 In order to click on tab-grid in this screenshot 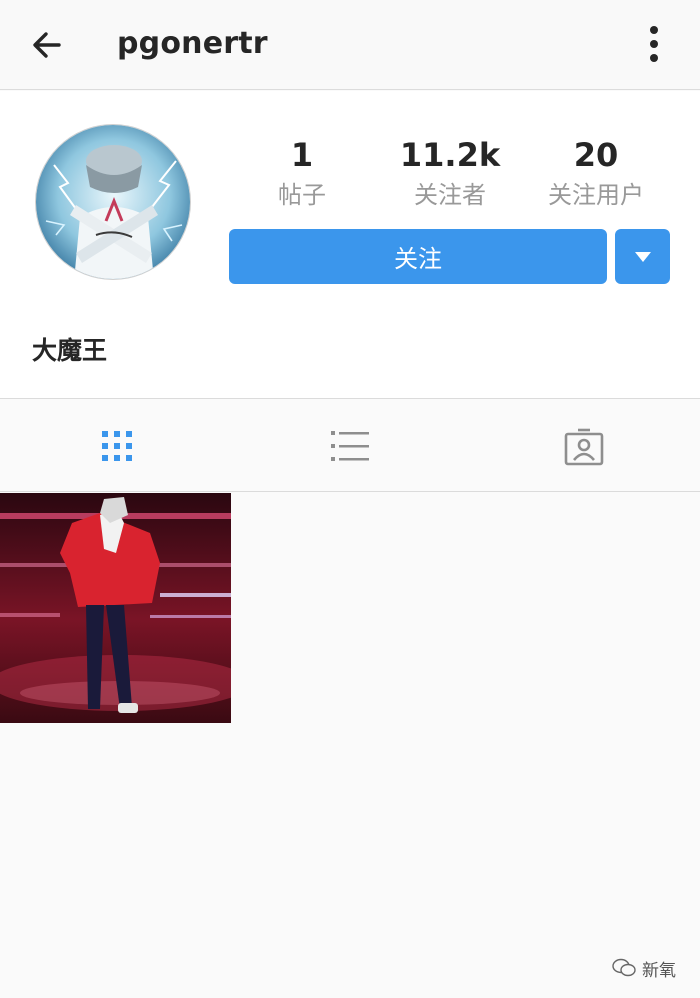, I will do `click(117, 446)`.